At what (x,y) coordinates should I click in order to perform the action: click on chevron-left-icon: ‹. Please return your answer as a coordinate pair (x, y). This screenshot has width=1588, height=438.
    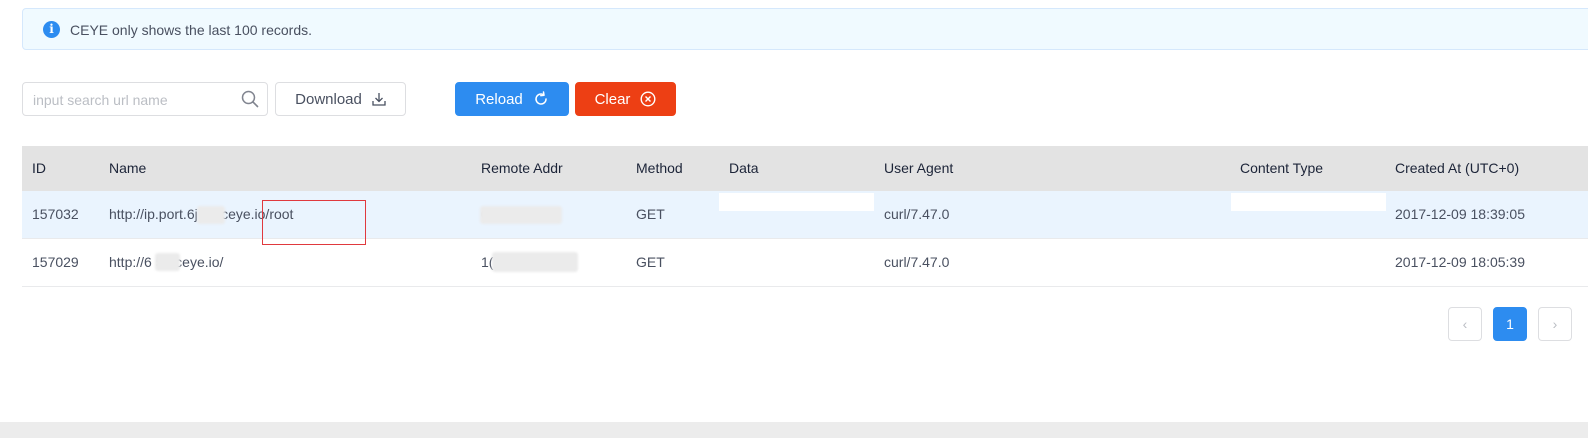
    Looking at the image, I should click on (1465, 324).